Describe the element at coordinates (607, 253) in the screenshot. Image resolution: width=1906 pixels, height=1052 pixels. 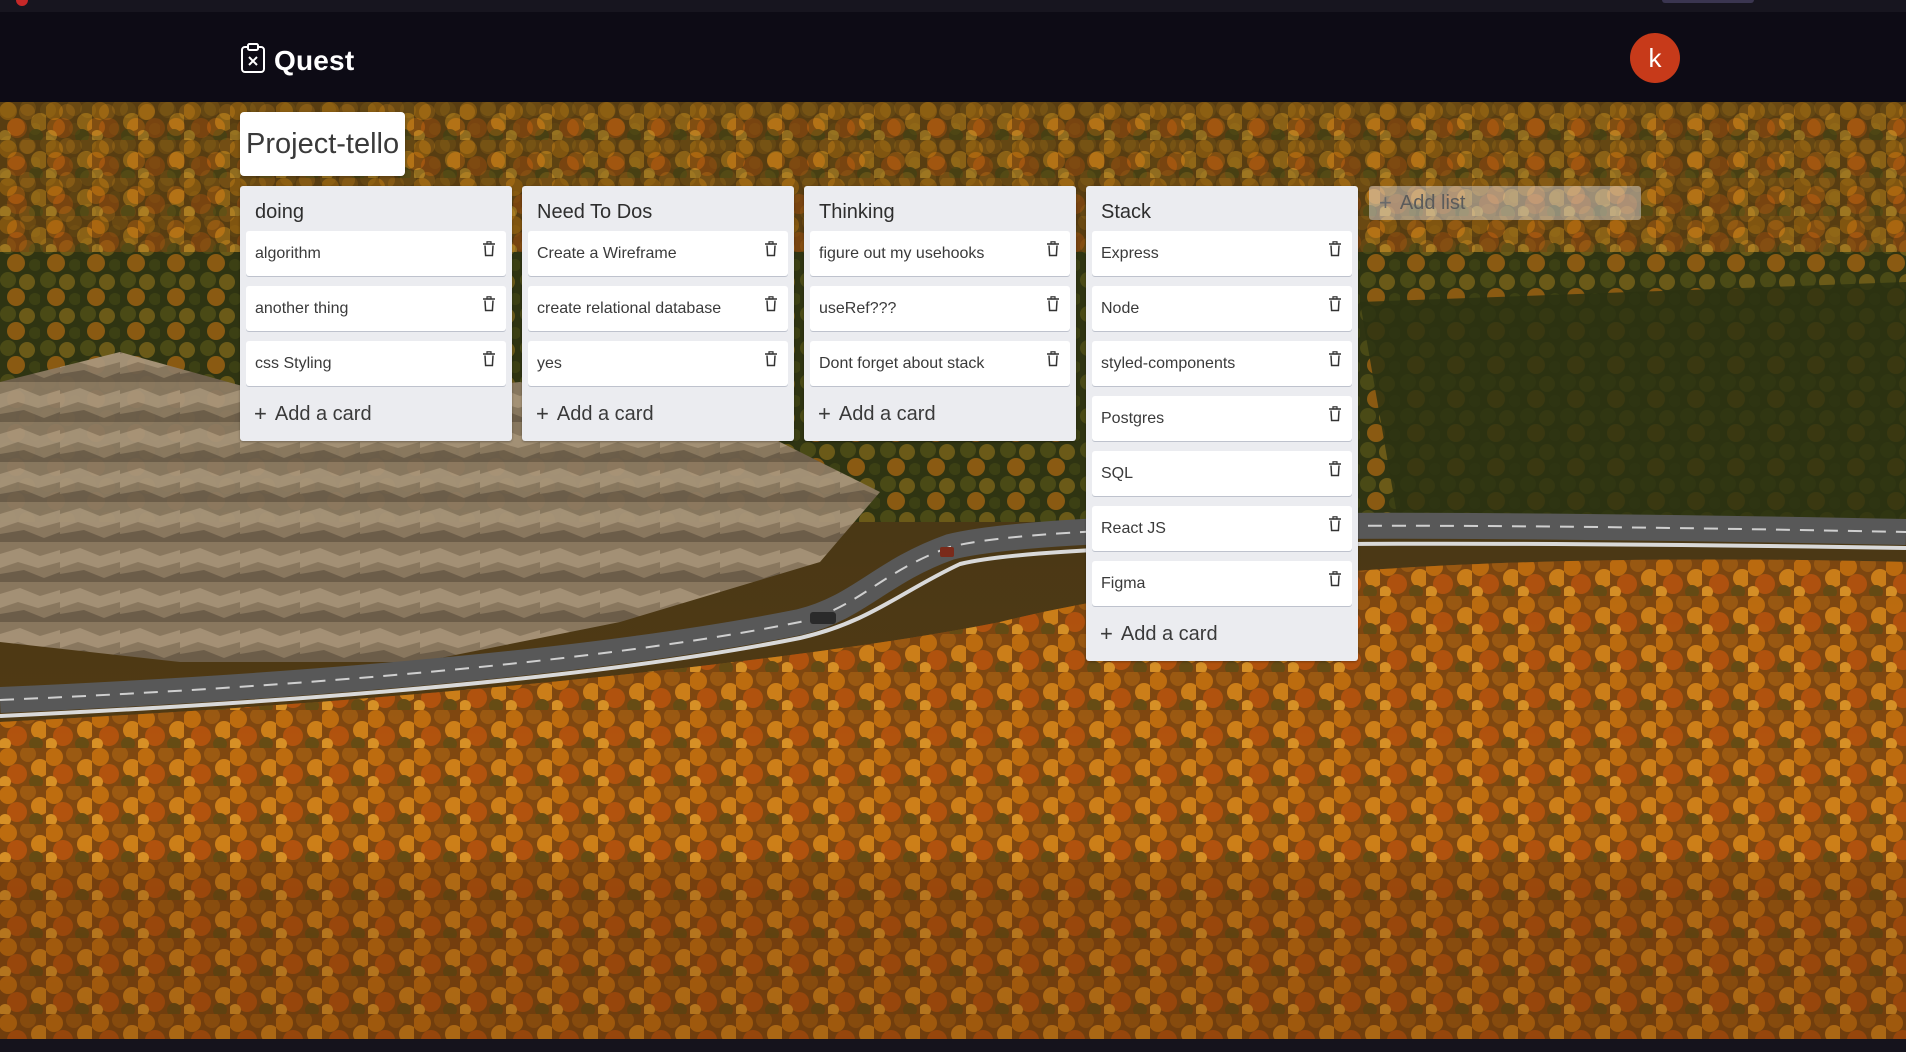
I see `card-text: Create a Wireframe` at that location.